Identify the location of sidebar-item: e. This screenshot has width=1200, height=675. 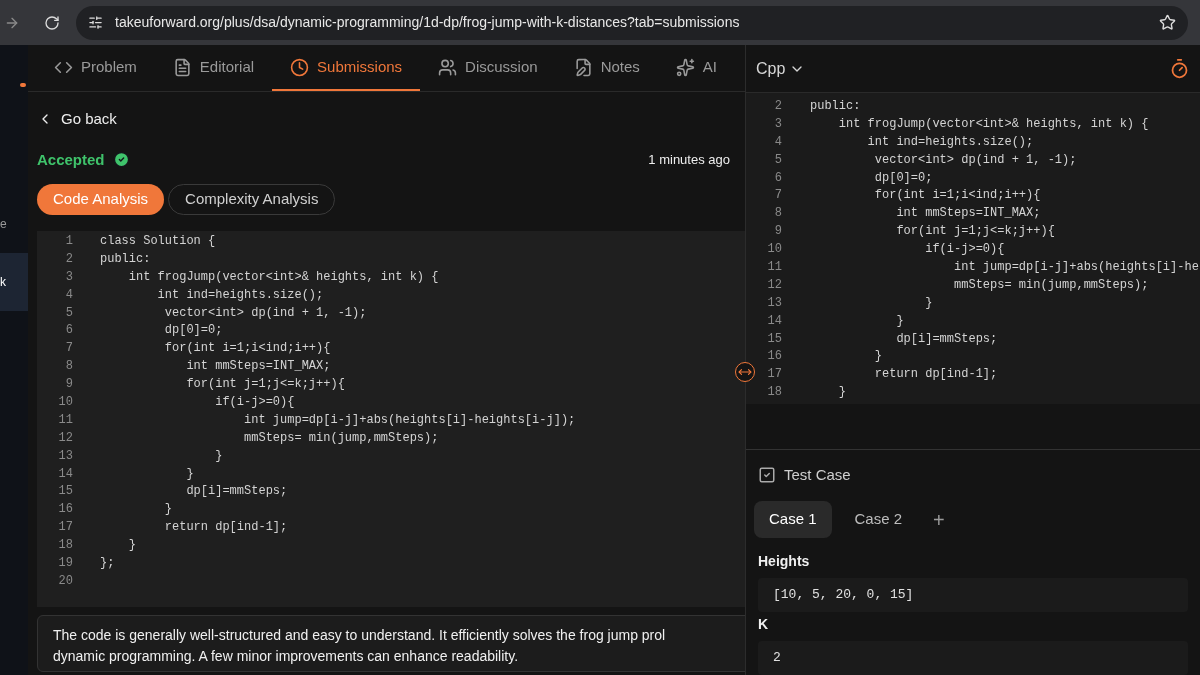
(14, 224).